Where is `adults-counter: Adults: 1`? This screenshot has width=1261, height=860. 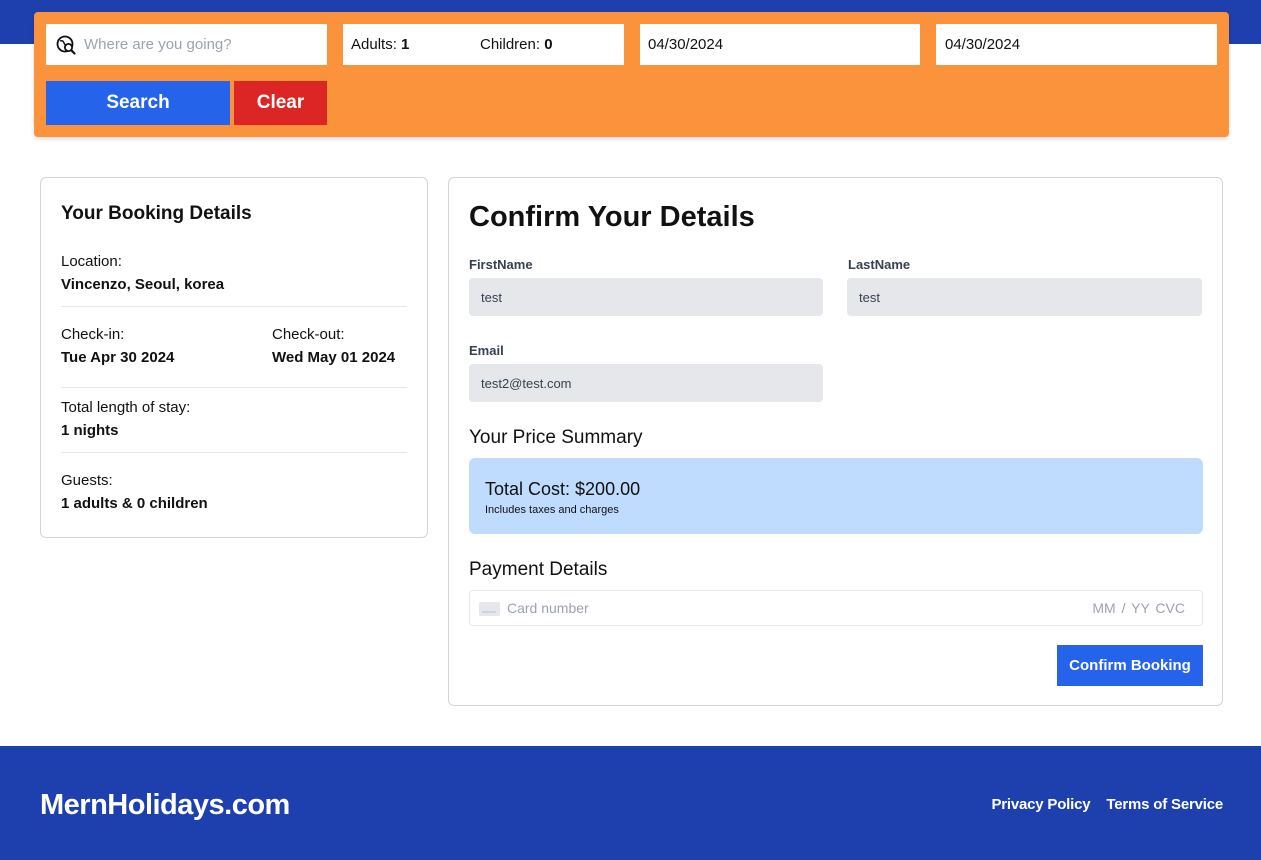 adults-counter: Adults: 1 is located at coordinates (415, 44).